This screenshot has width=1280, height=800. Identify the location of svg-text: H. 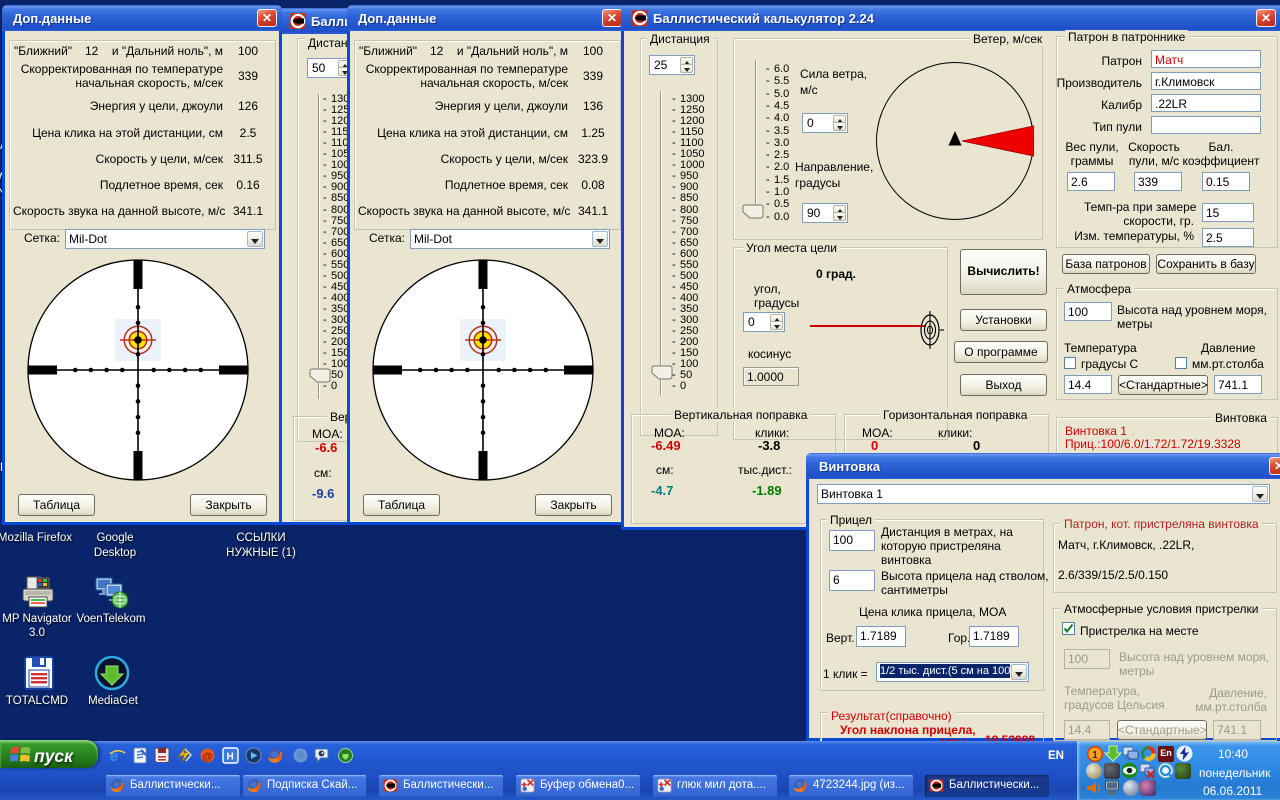
(230, 757).